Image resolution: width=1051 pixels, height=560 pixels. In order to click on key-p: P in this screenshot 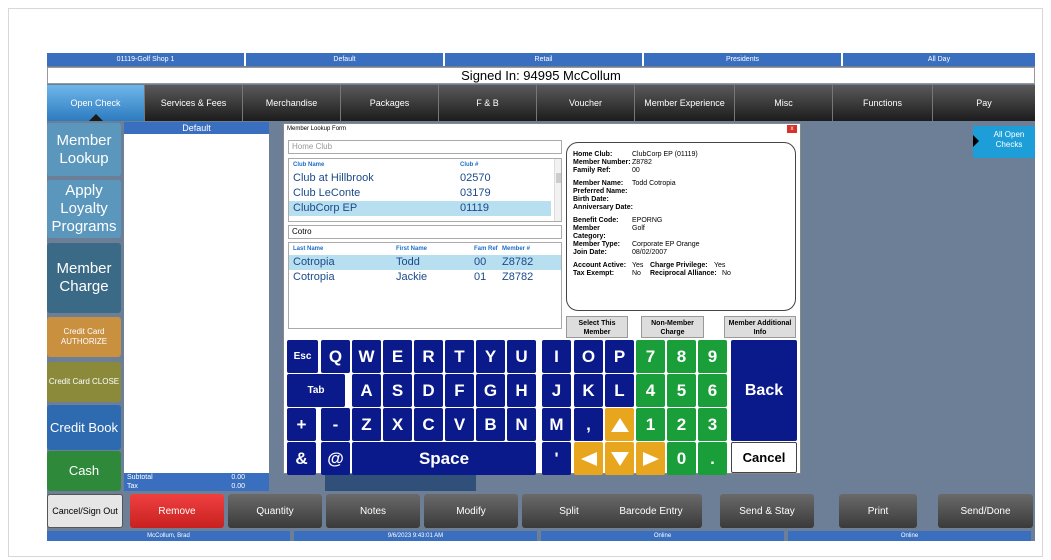, I will do `click(619, 356)`.